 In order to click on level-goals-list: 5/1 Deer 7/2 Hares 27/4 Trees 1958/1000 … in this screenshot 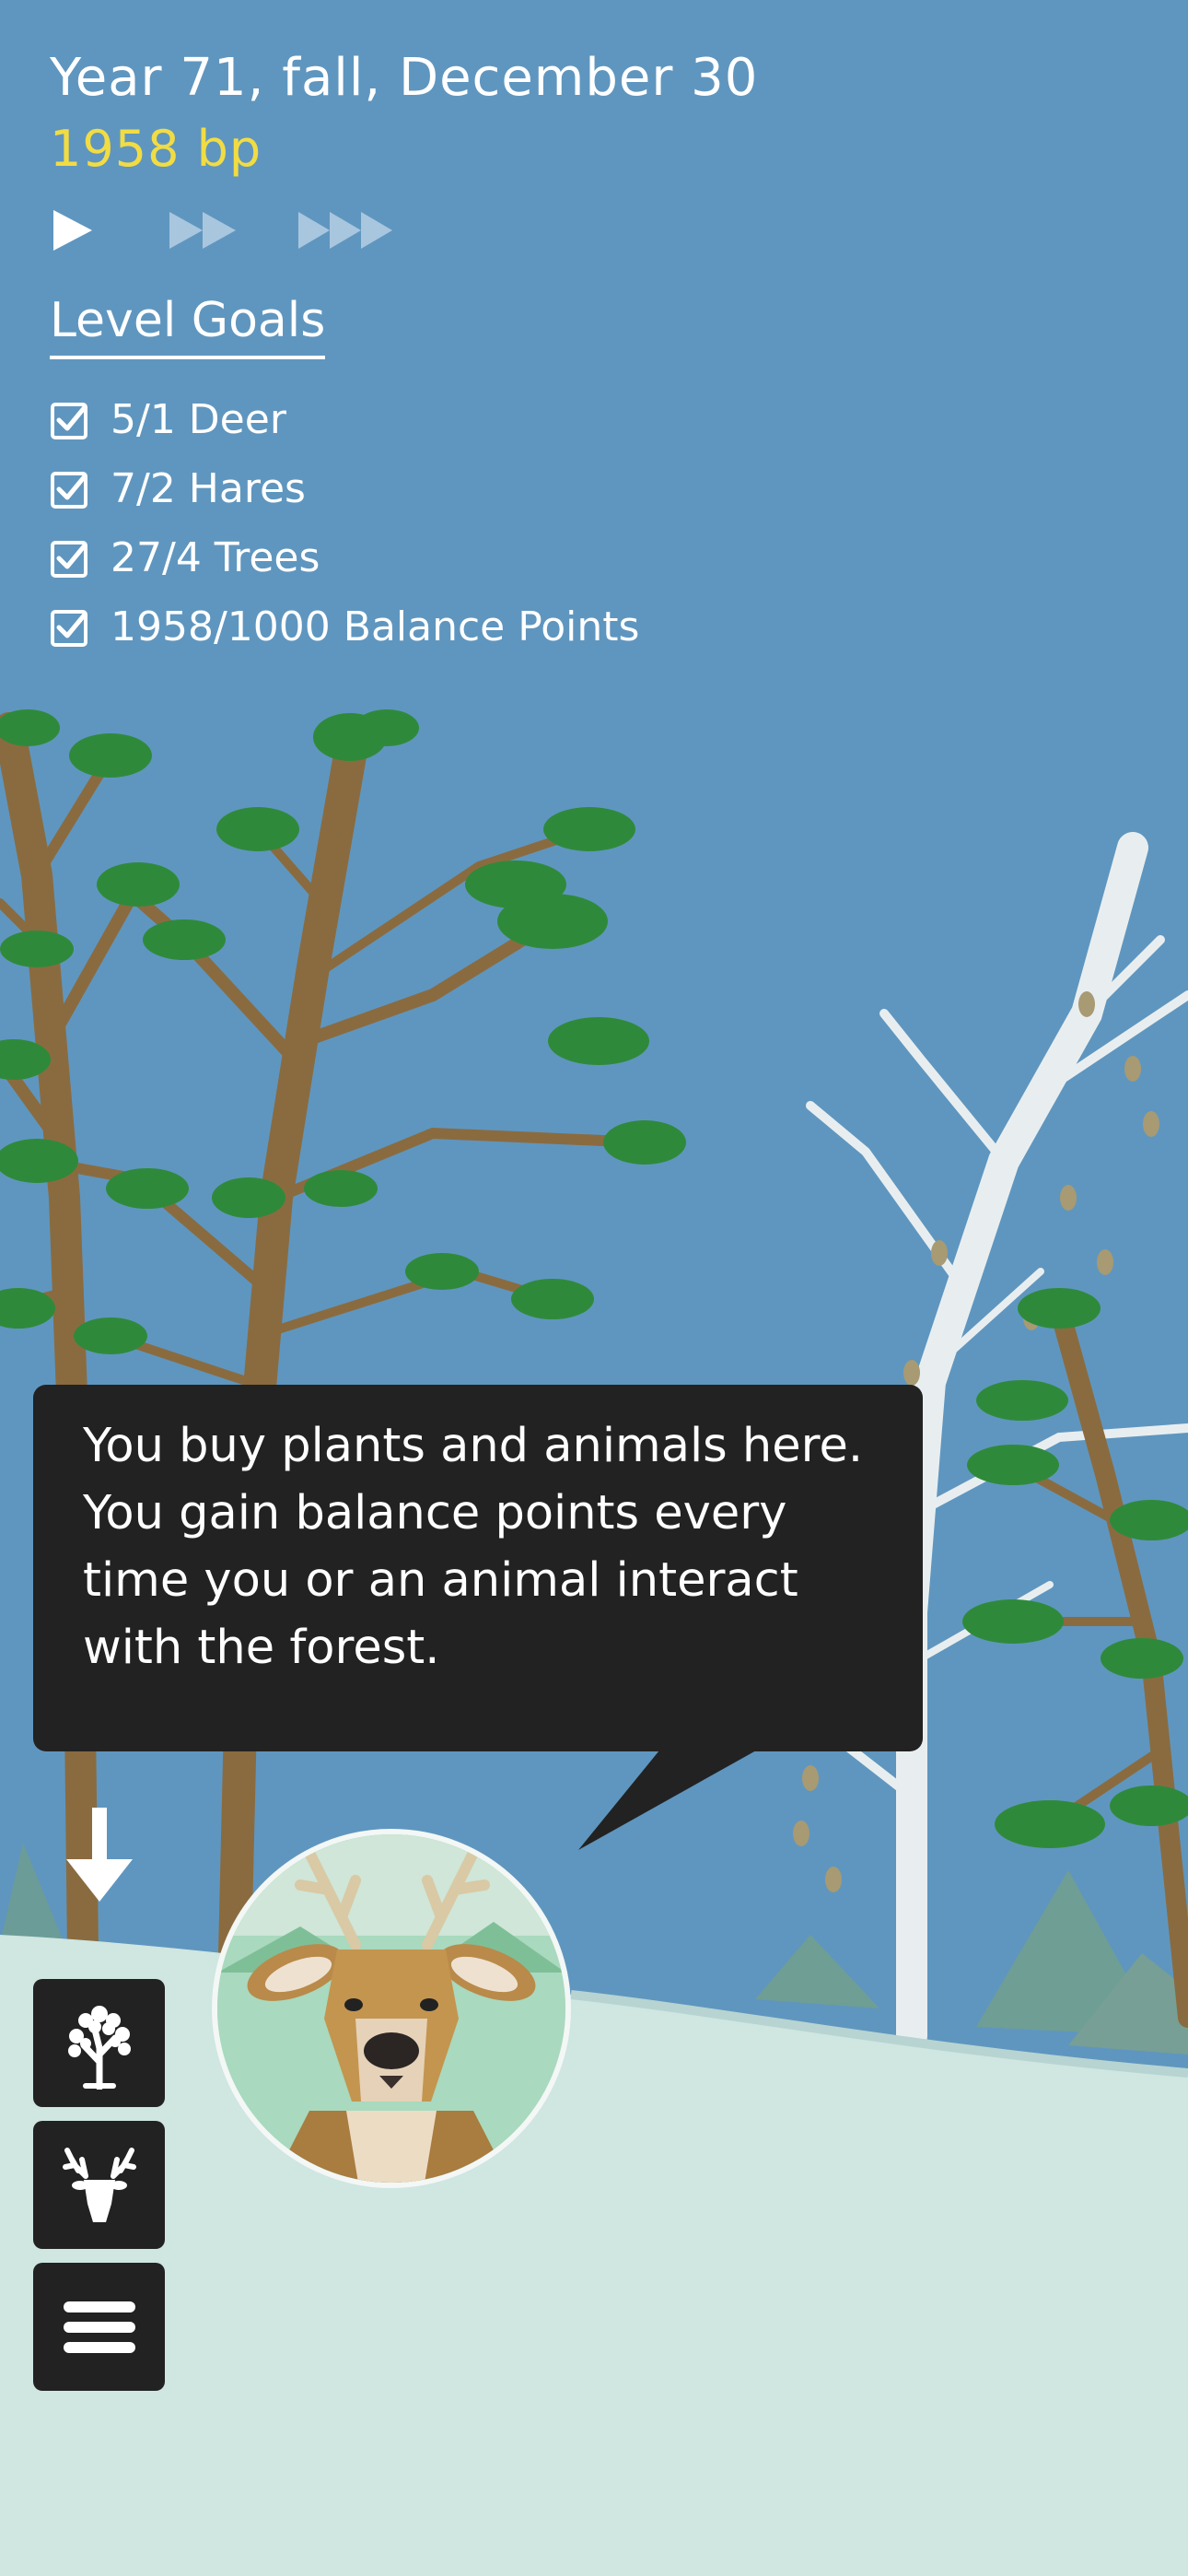, I will do `click(344, 523)`.